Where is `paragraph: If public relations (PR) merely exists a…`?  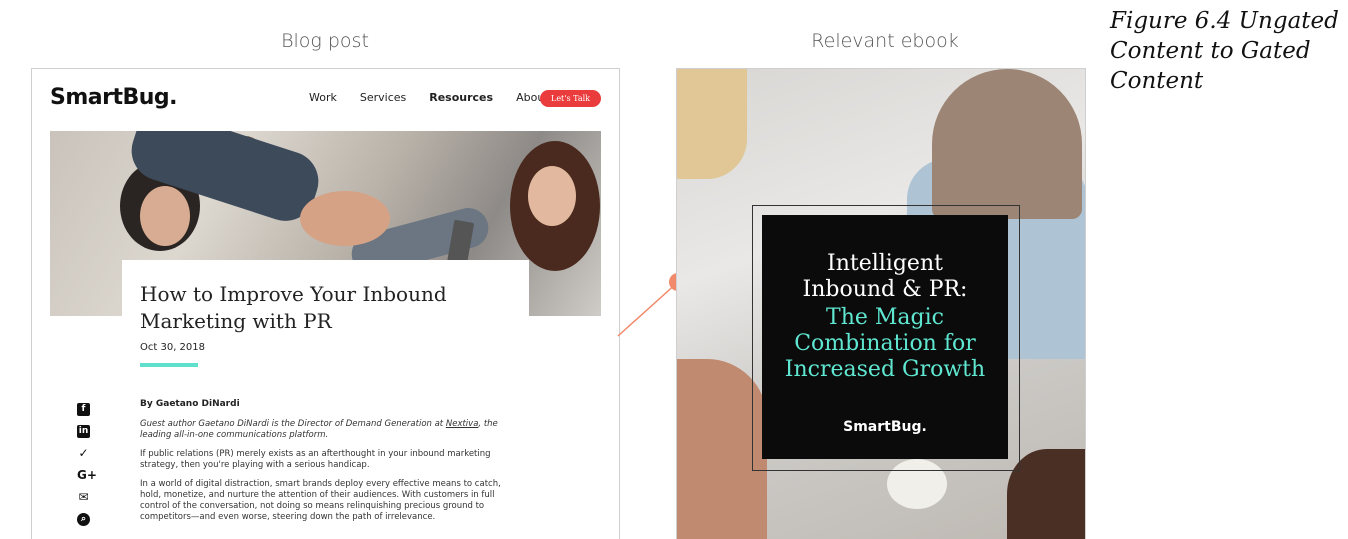
paragraph: If public relations (PR) merely exists a… is located at coordinates (315, 459).